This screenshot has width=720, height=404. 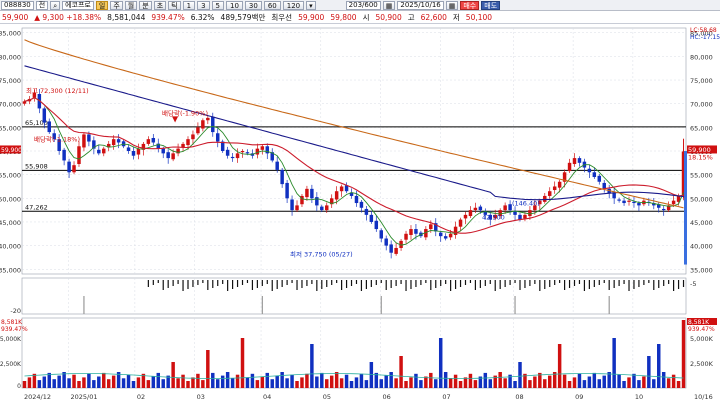 What do you see at coordinates (203, 5) in the screenshot?
I see `interval-3: 3` at bounding box center [203, 5].